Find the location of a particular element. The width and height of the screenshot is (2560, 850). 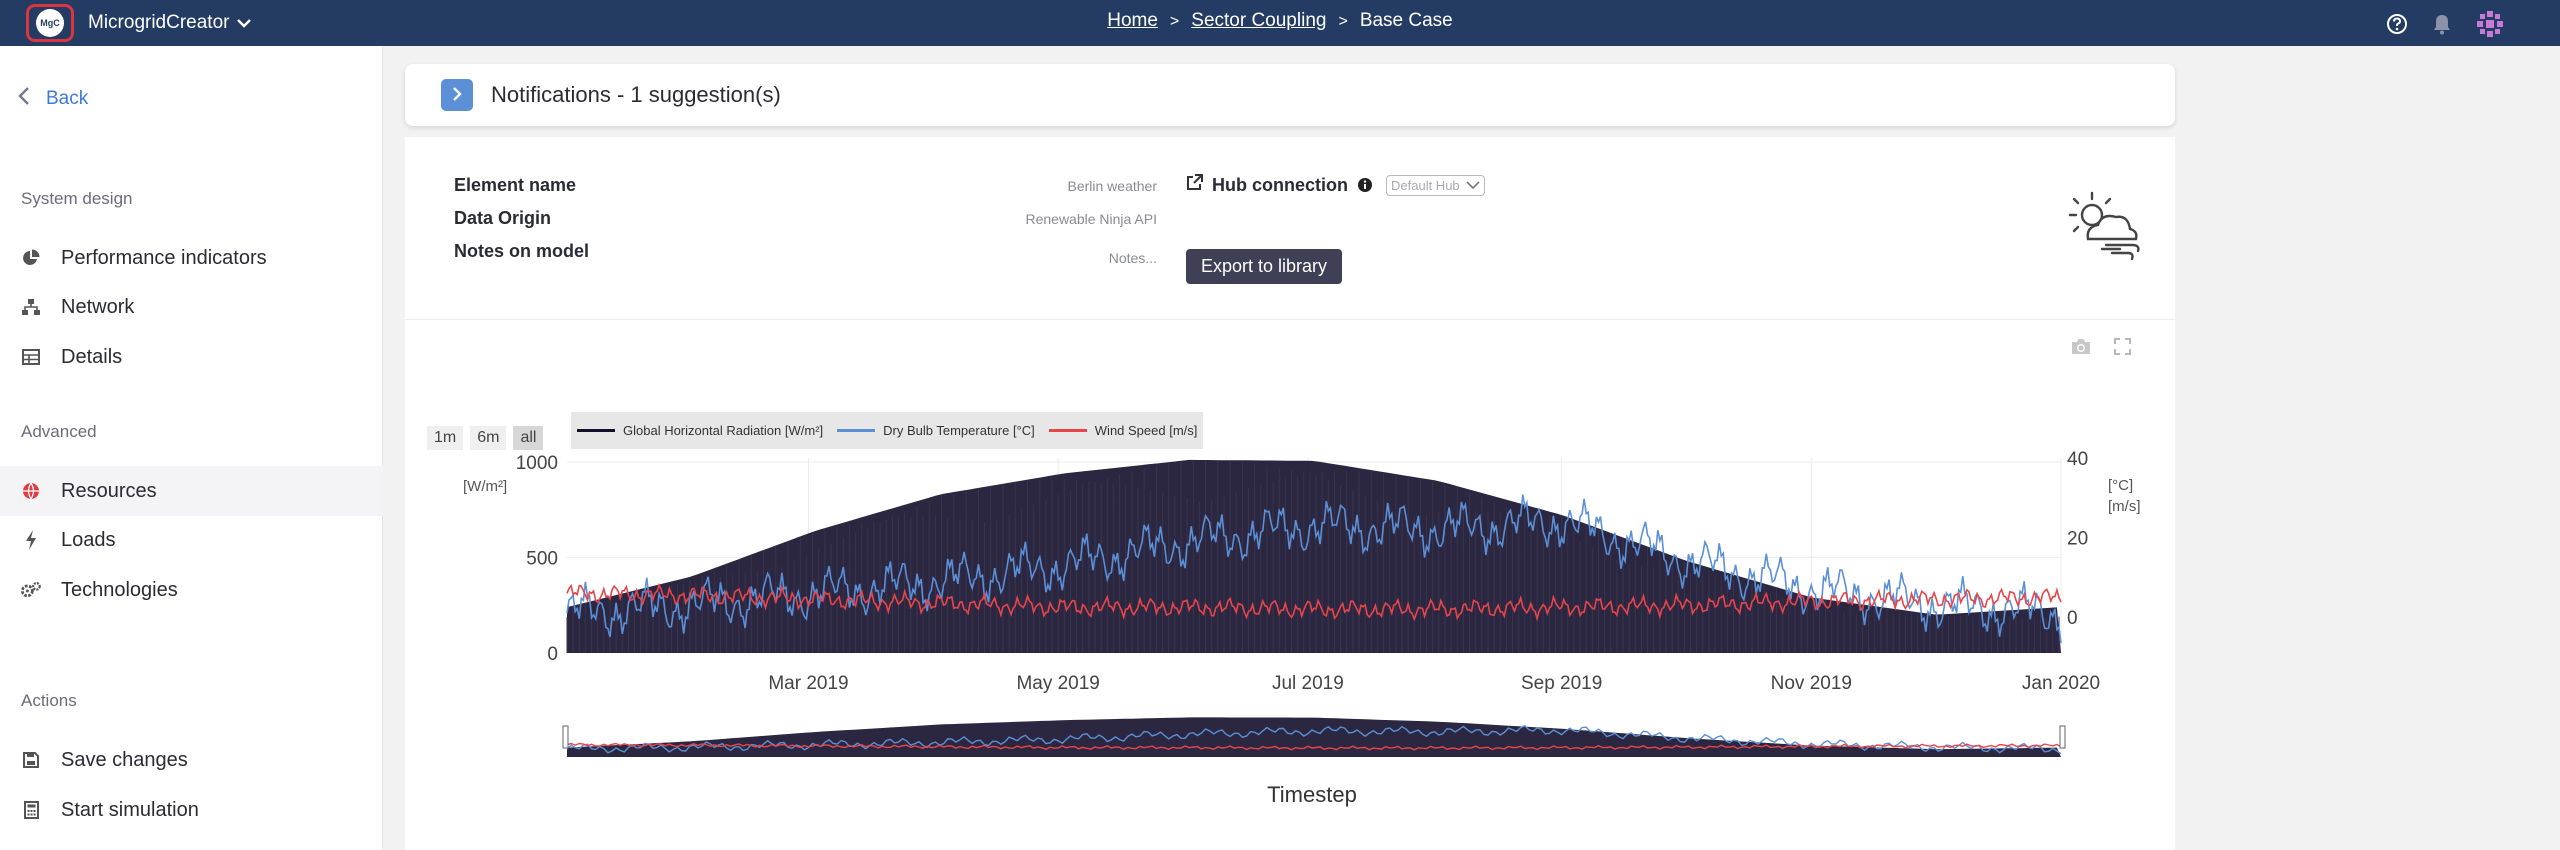

sidebar-item-label: Technologies is located at coordinates (119, 589).